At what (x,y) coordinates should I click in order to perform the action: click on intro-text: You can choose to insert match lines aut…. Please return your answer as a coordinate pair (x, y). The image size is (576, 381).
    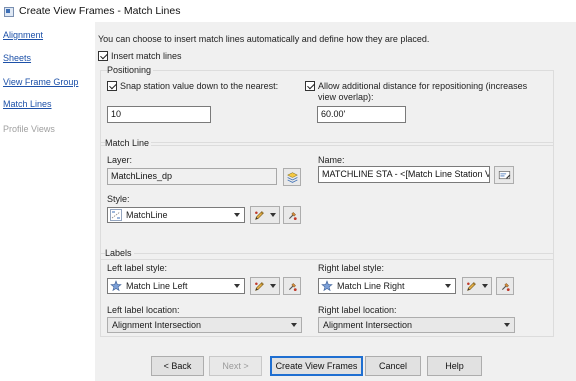
    Looking at the image, I should click on (264, 39).